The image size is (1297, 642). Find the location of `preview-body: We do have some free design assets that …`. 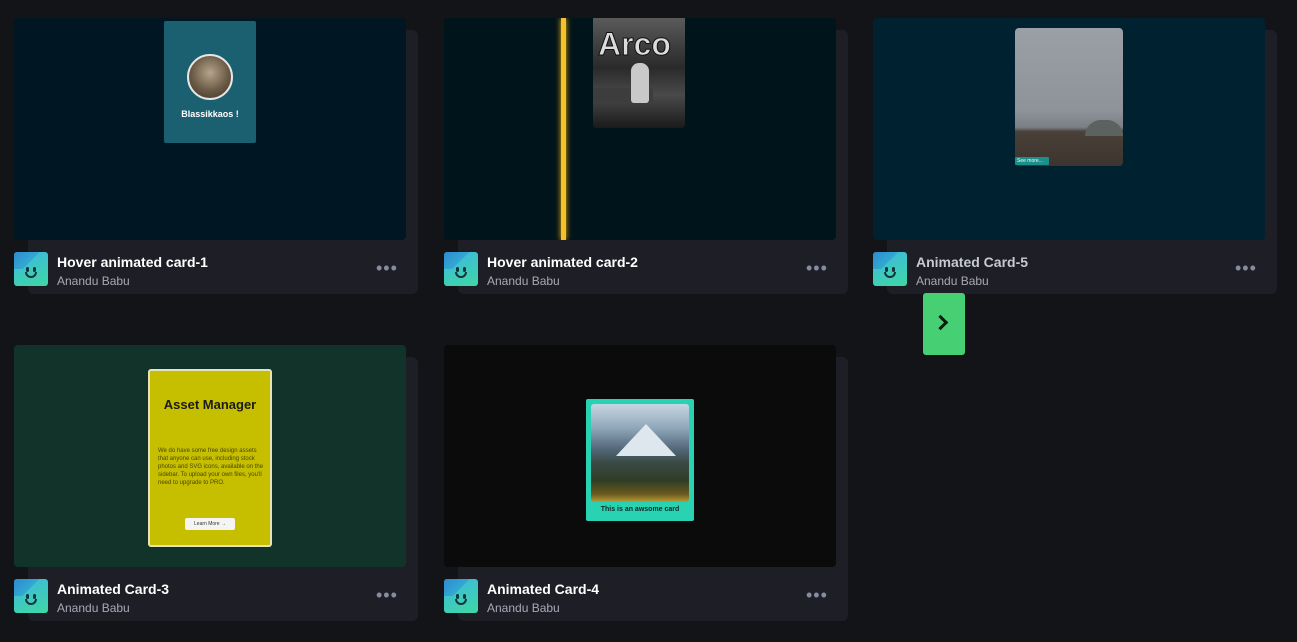

preview-body: We do have some free design assets that … is located at coordinates (211, 467).